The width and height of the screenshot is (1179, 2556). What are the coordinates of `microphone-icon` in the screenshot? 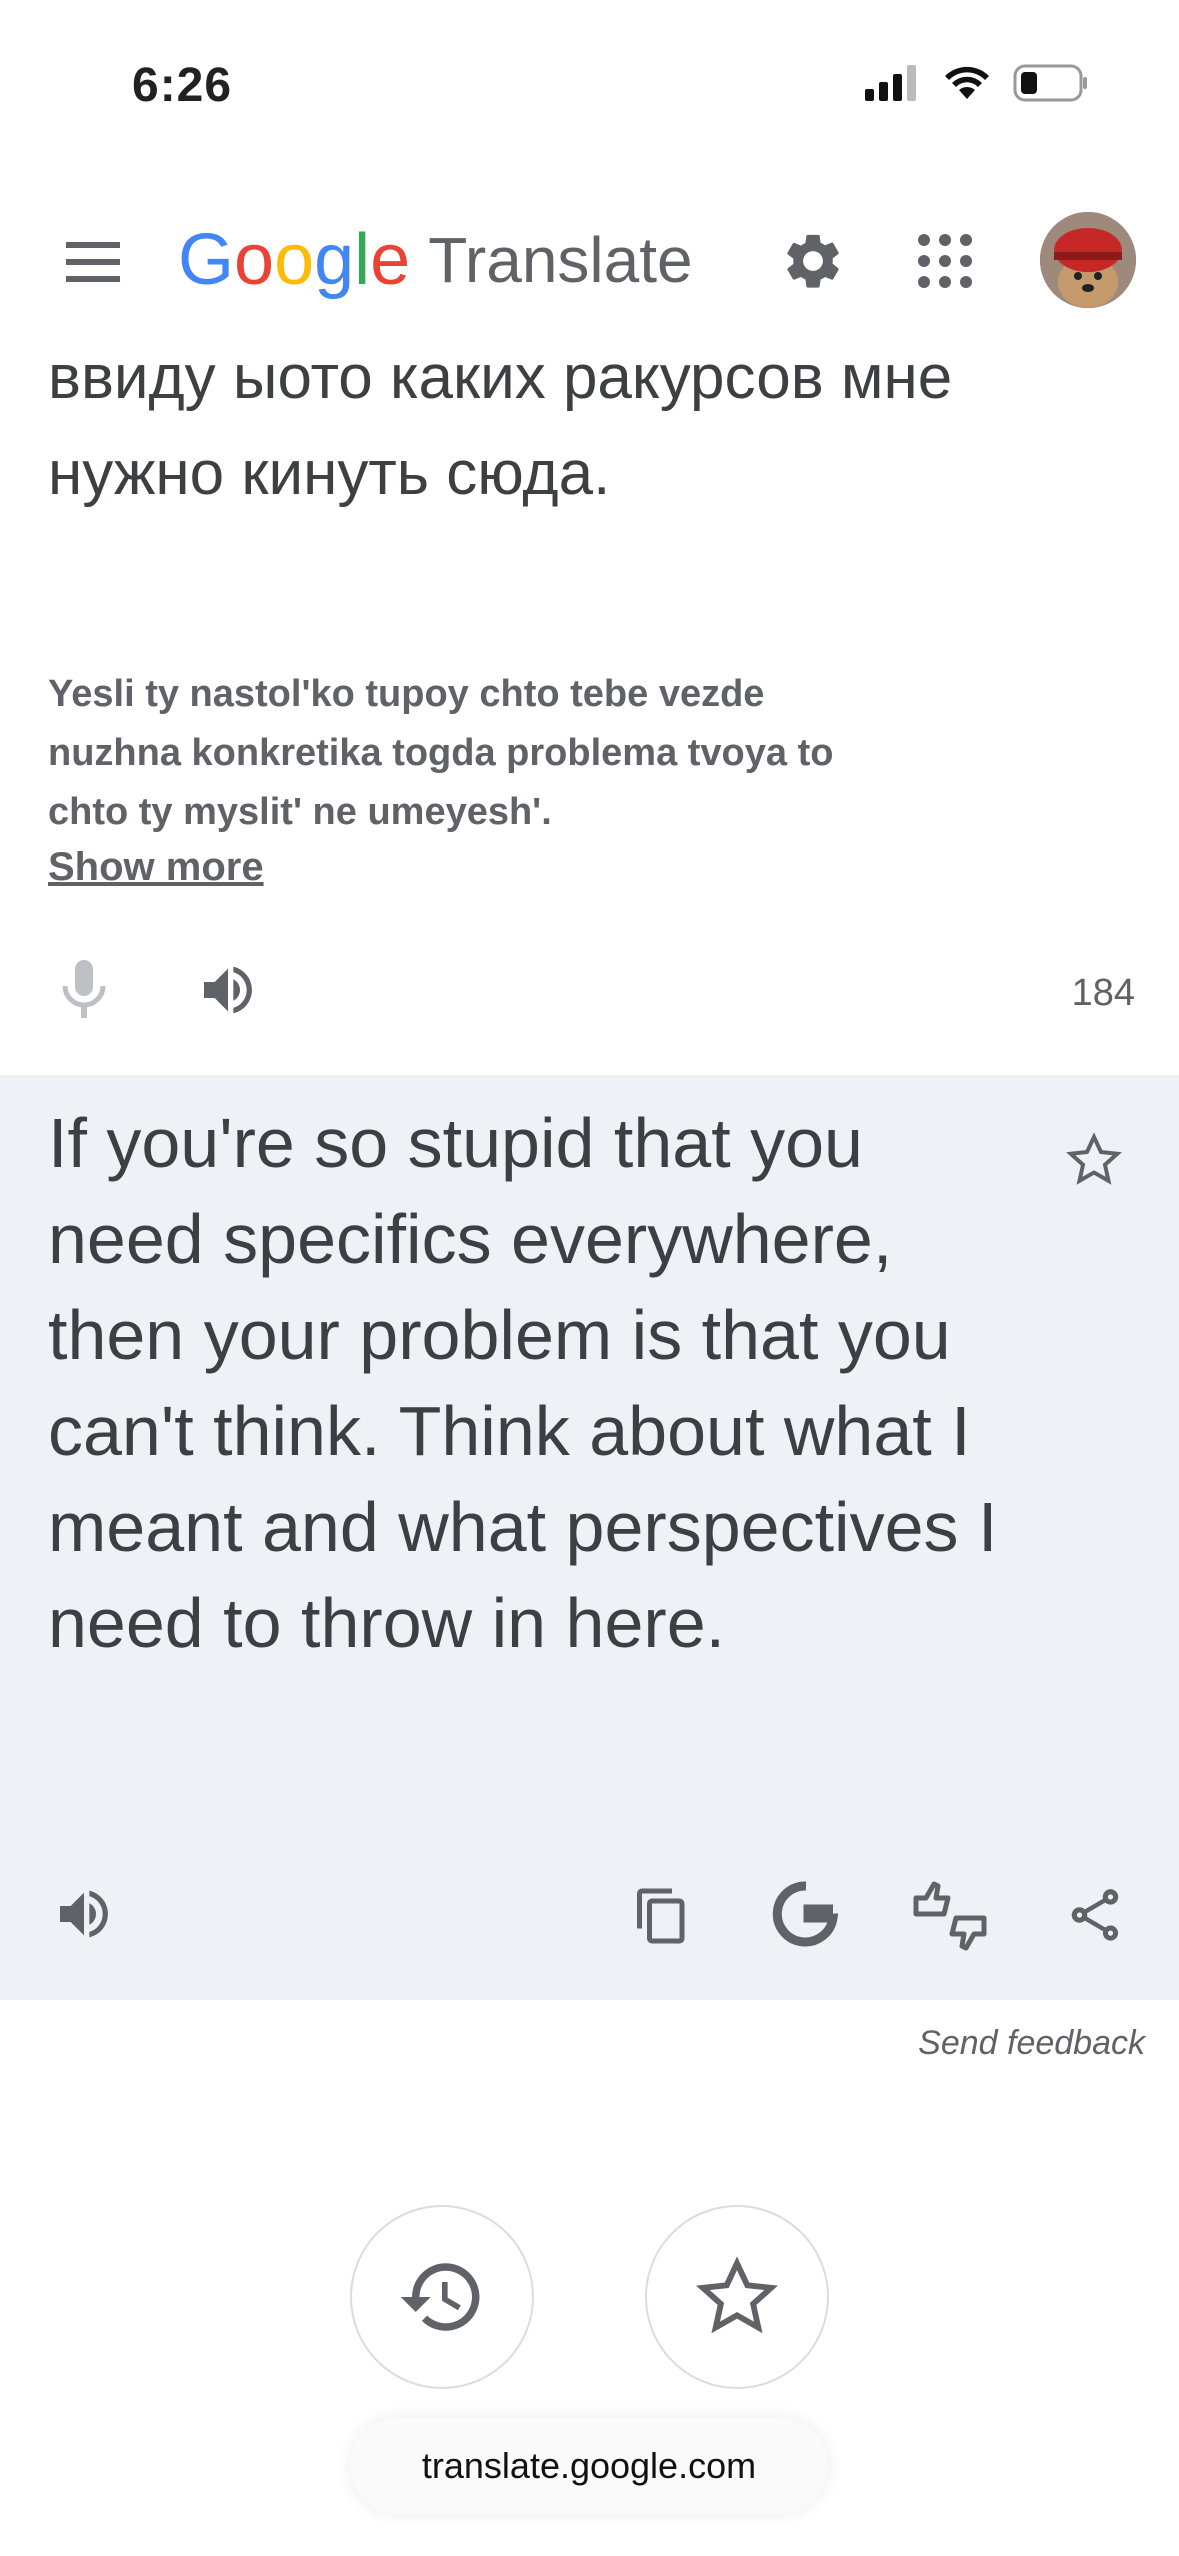 It's located at (84, 990).